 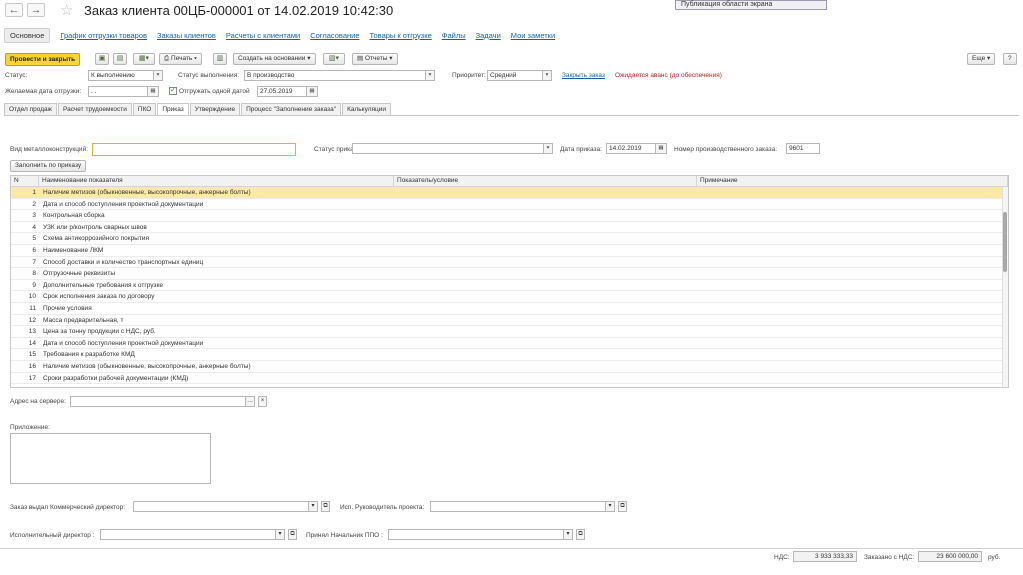 What do you see at coordinates (103, 35) in the screenshot?
I see `tab-shipping-schedule: График отгрузки товаров` at bounding box center [103, 35].